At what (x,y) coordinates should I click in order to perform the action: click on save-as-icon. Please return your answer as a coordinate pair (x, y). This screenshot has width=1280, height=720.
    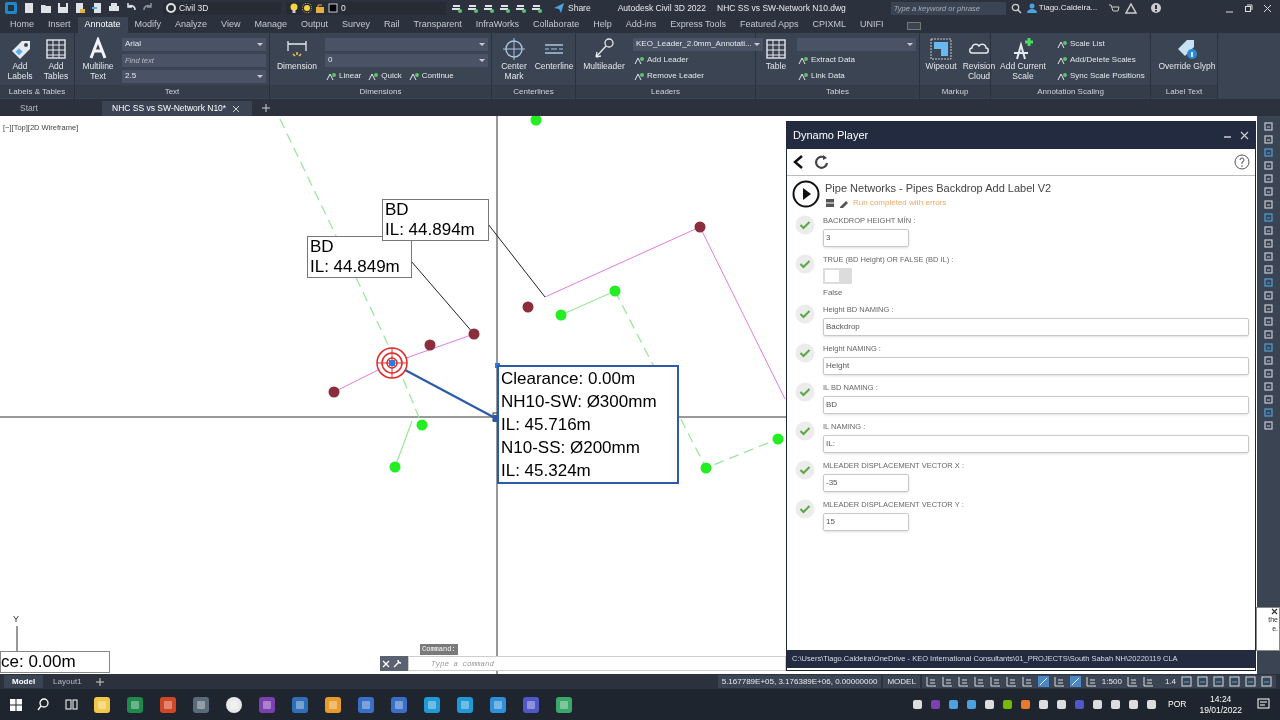
    Looking at the image, I should click on (80, 8).